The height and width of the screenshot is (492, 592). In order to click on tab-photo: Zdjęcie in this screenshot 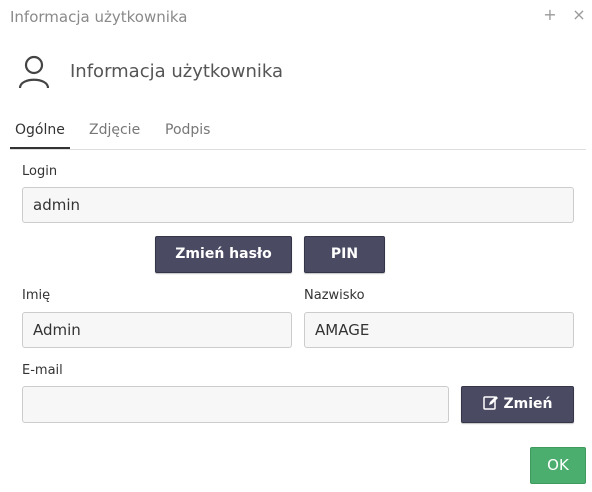, I will do `click(114, 132)`.